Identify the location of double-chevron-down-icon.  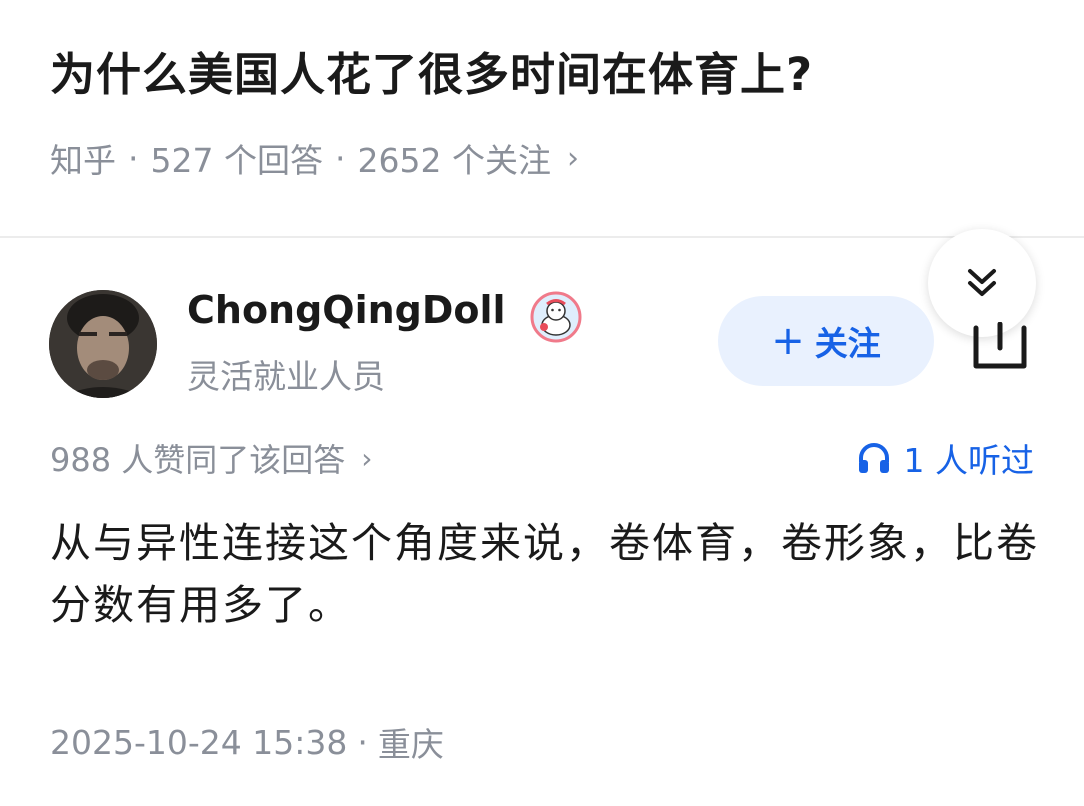
(982, 282).